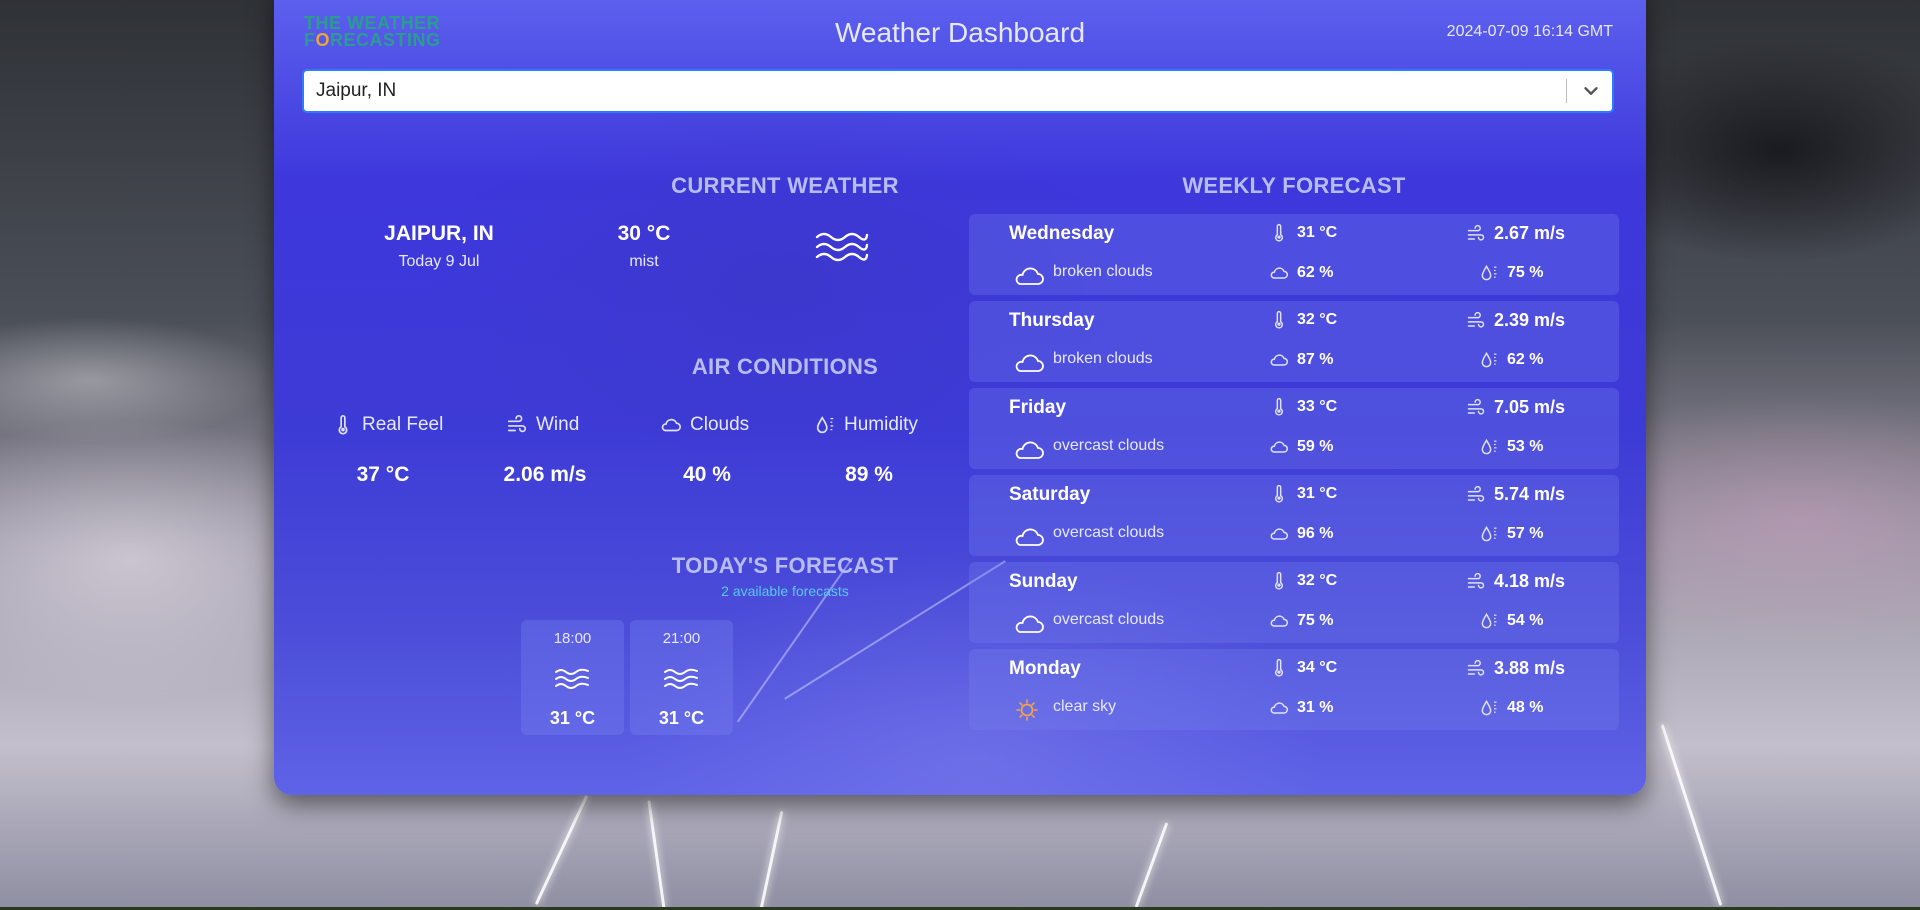 The width and height of the screenshot is (1920, 910). I want to click on weekday-label: Sunday, so click(1043, 581).